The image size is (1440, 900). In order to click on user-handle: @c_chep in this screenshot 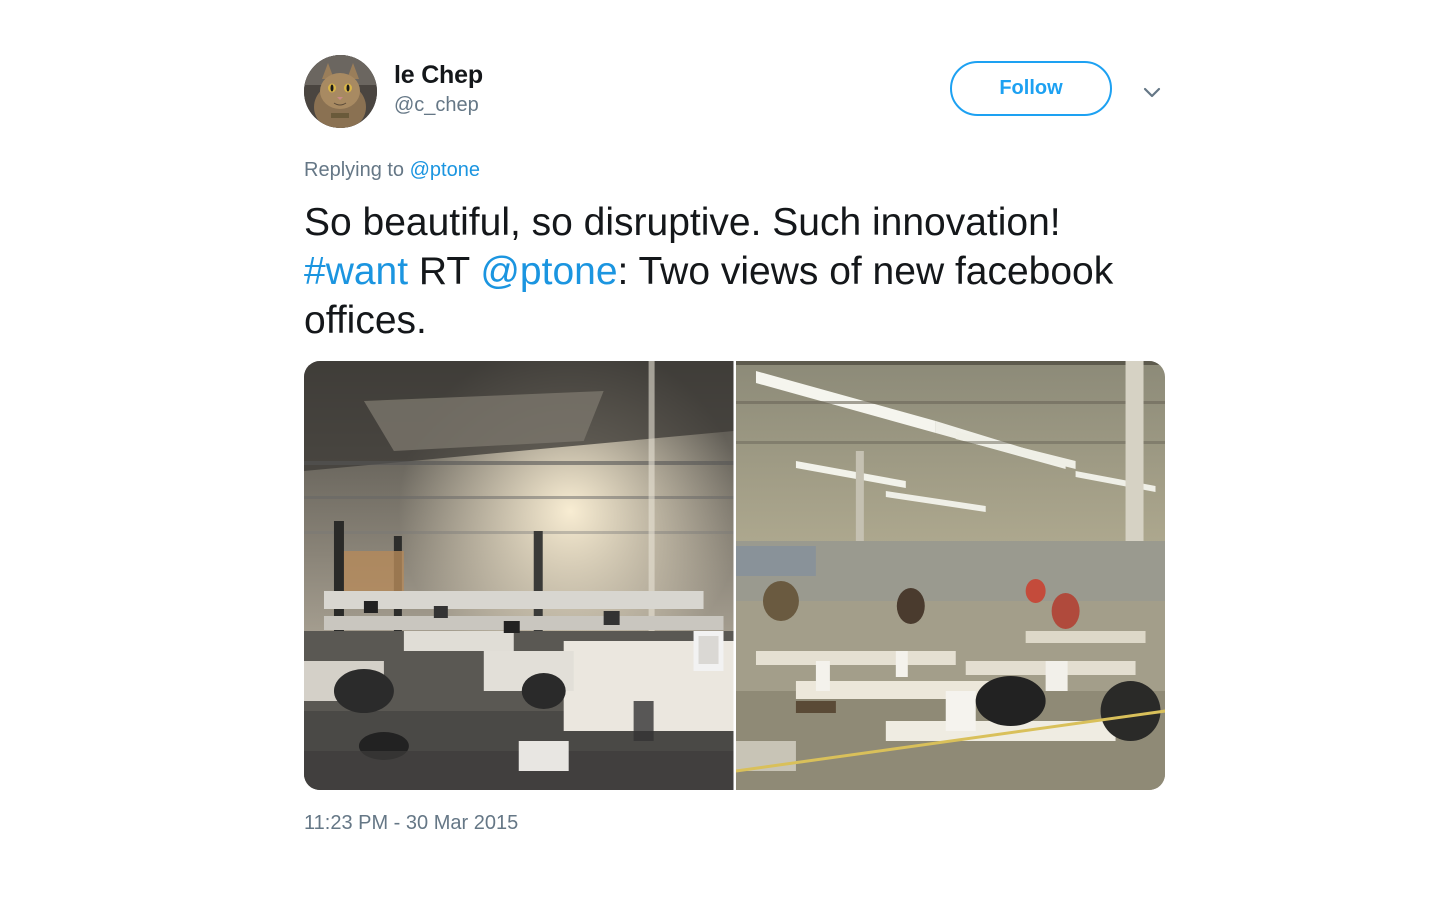, I will do `click(438, 105)`.